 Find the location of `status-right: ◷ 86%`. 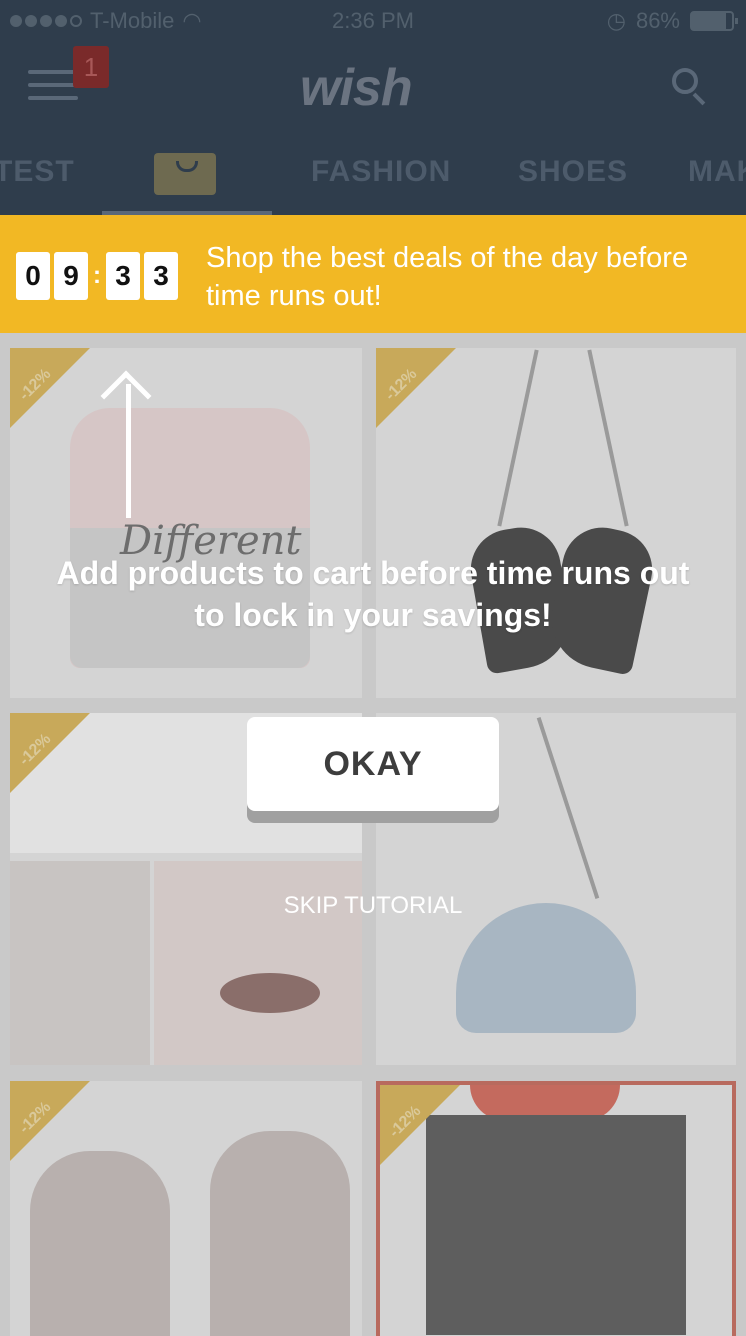

status-right: ◷ 86% is located at coordinates (672, 21).